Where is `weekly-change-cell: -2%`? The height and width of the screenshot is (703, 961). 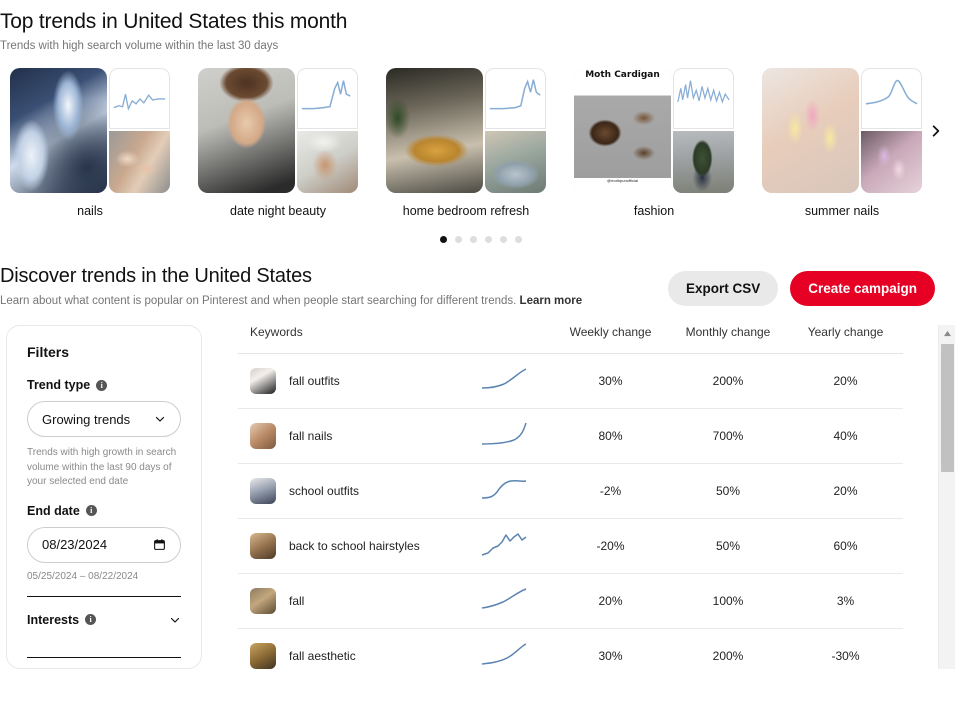 weekly-change-cell: -2% is located at coordinates (610, 491).